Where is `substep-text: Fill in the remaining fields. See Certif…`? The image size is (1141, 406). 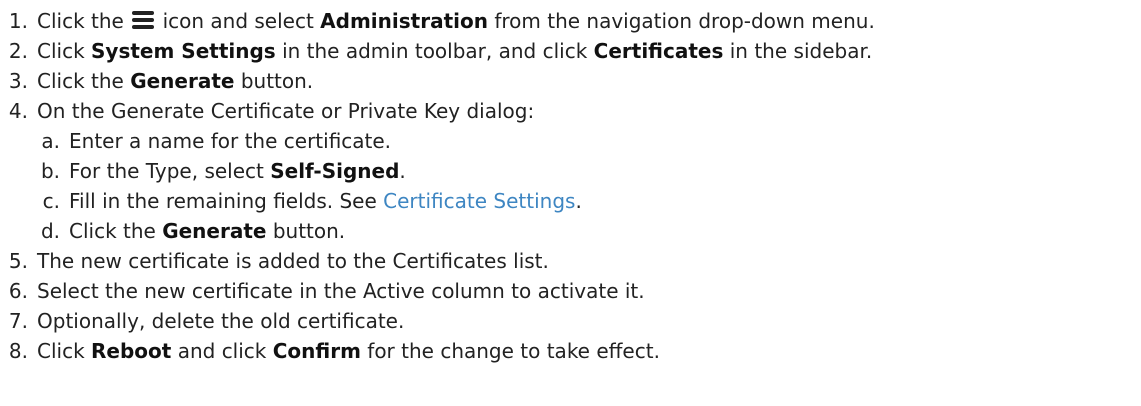 substep-text: Fill in the remaining fields. See Certif… is located at coordinates (325, 201).